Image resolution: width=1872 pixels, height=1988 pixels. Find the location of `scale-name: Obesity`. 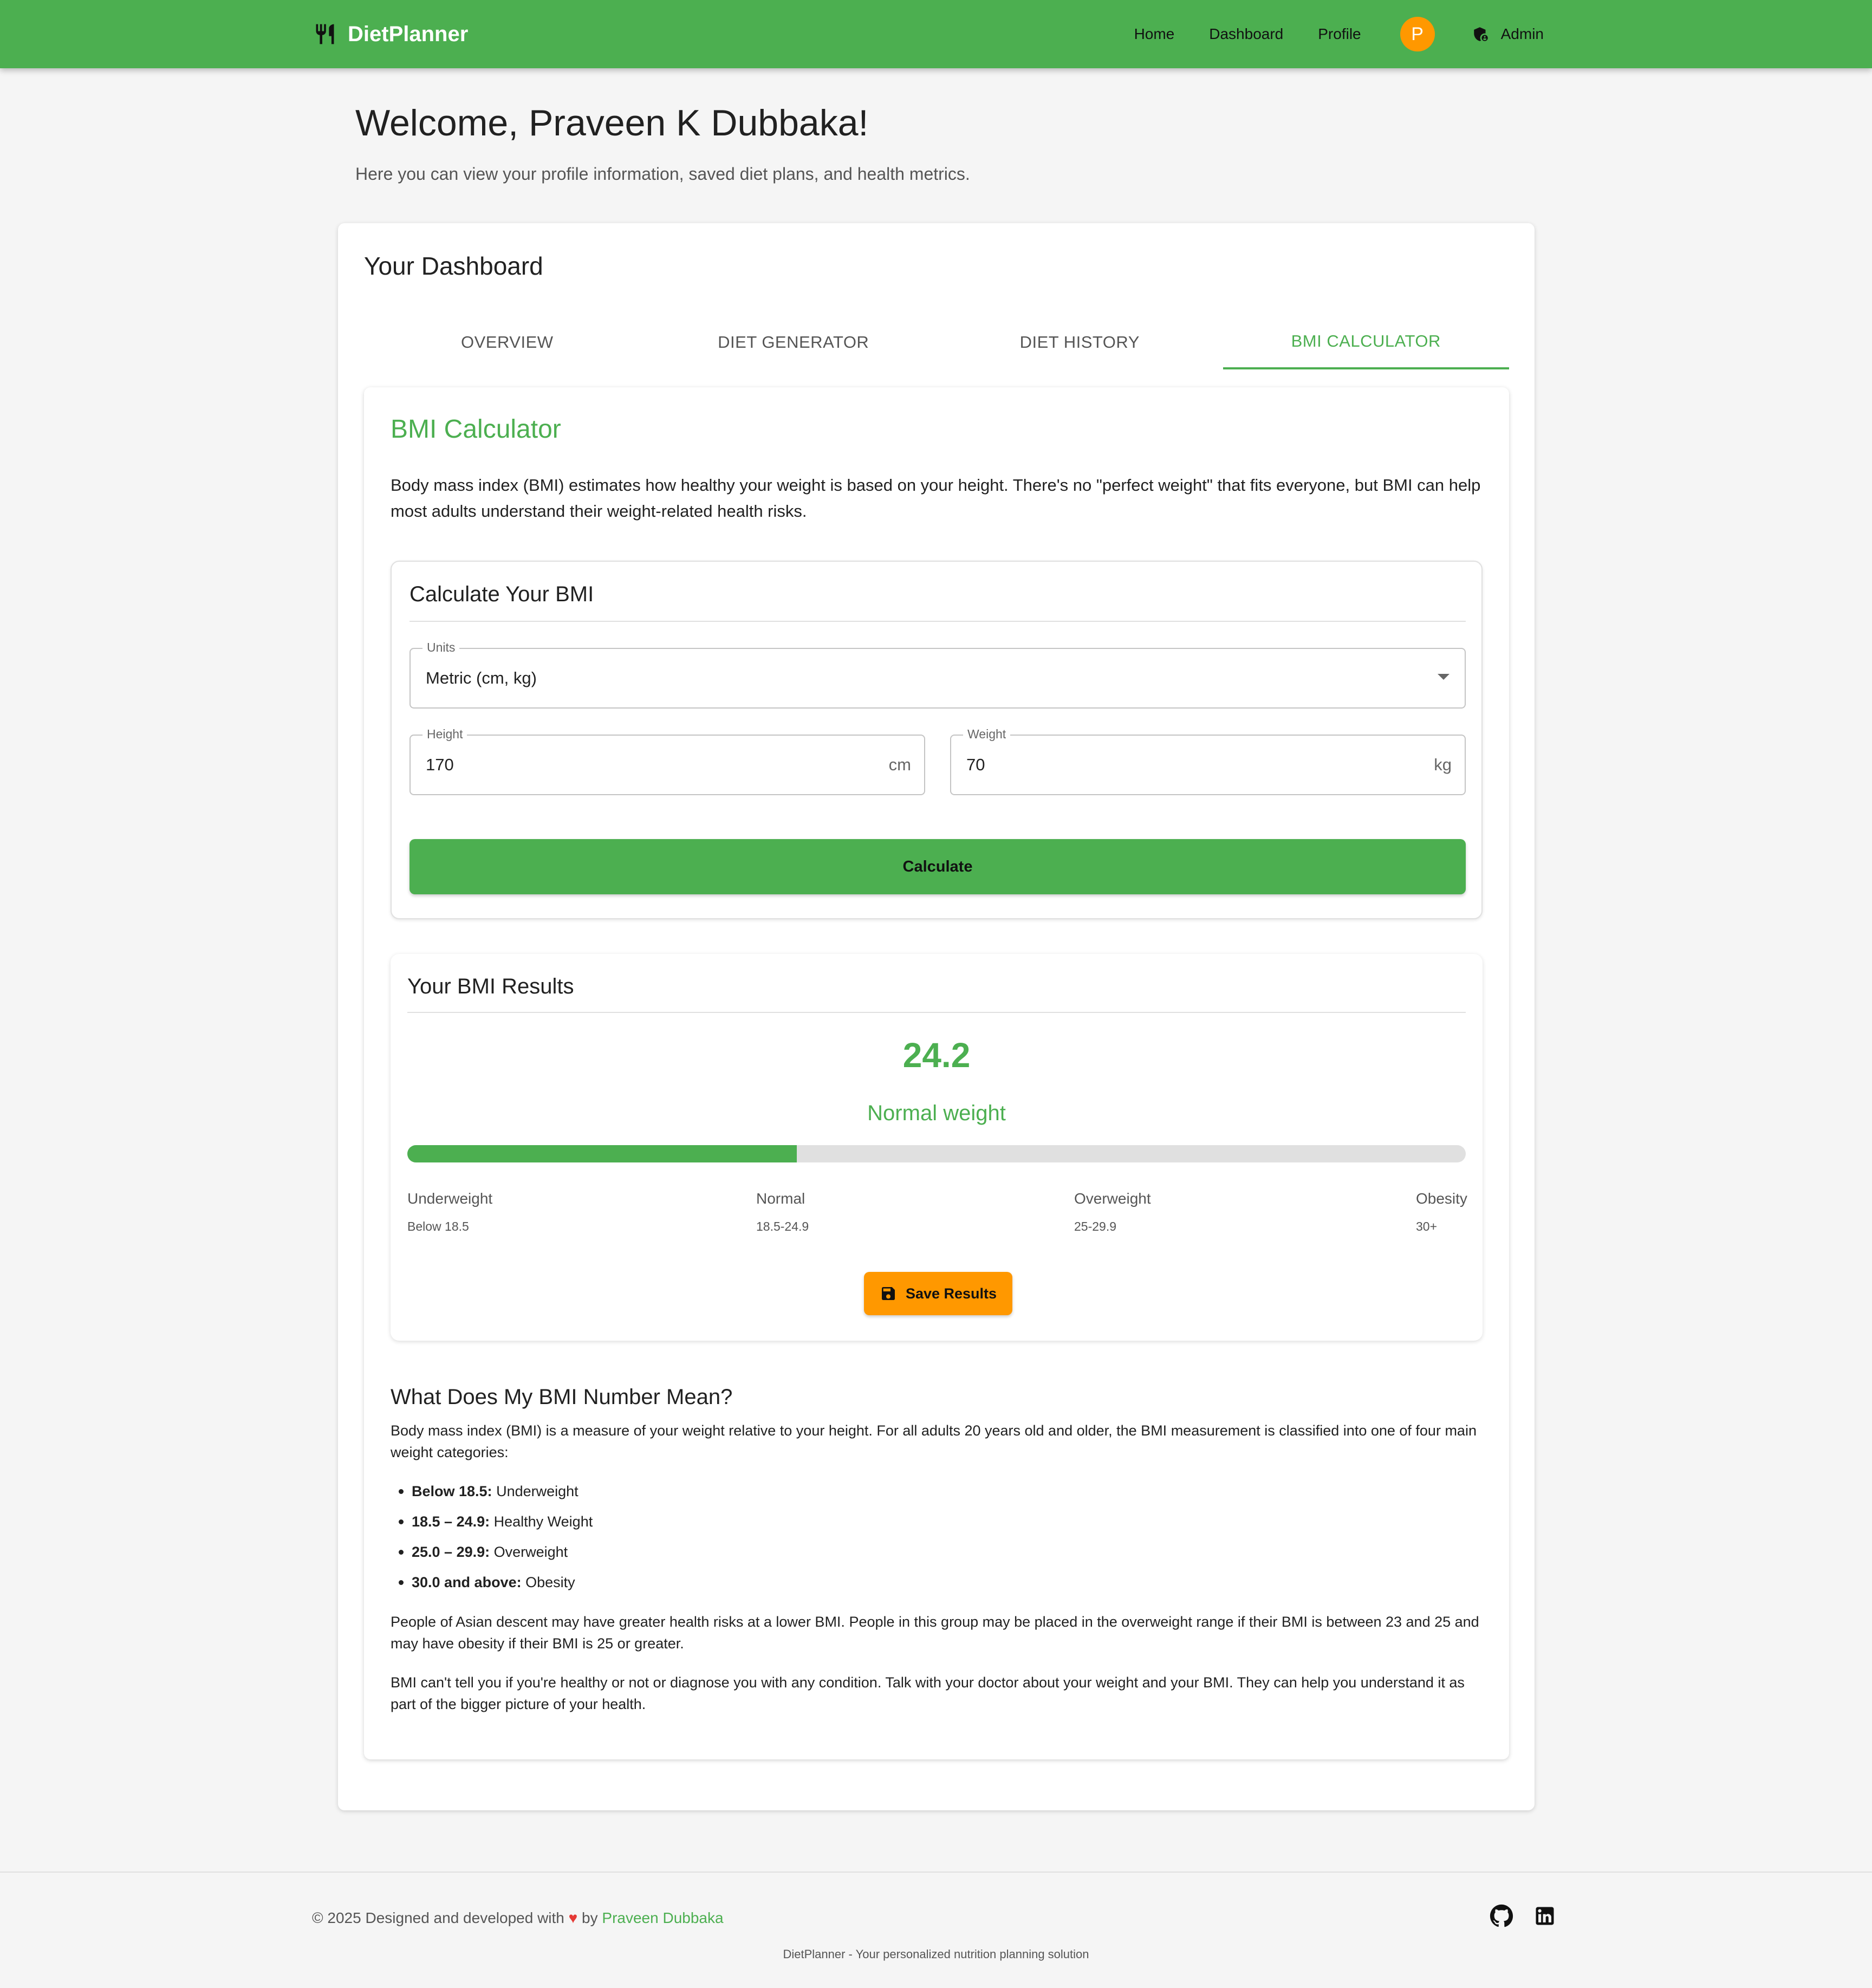

scale-name: Obesity is located at coordinates (1441, 1198).